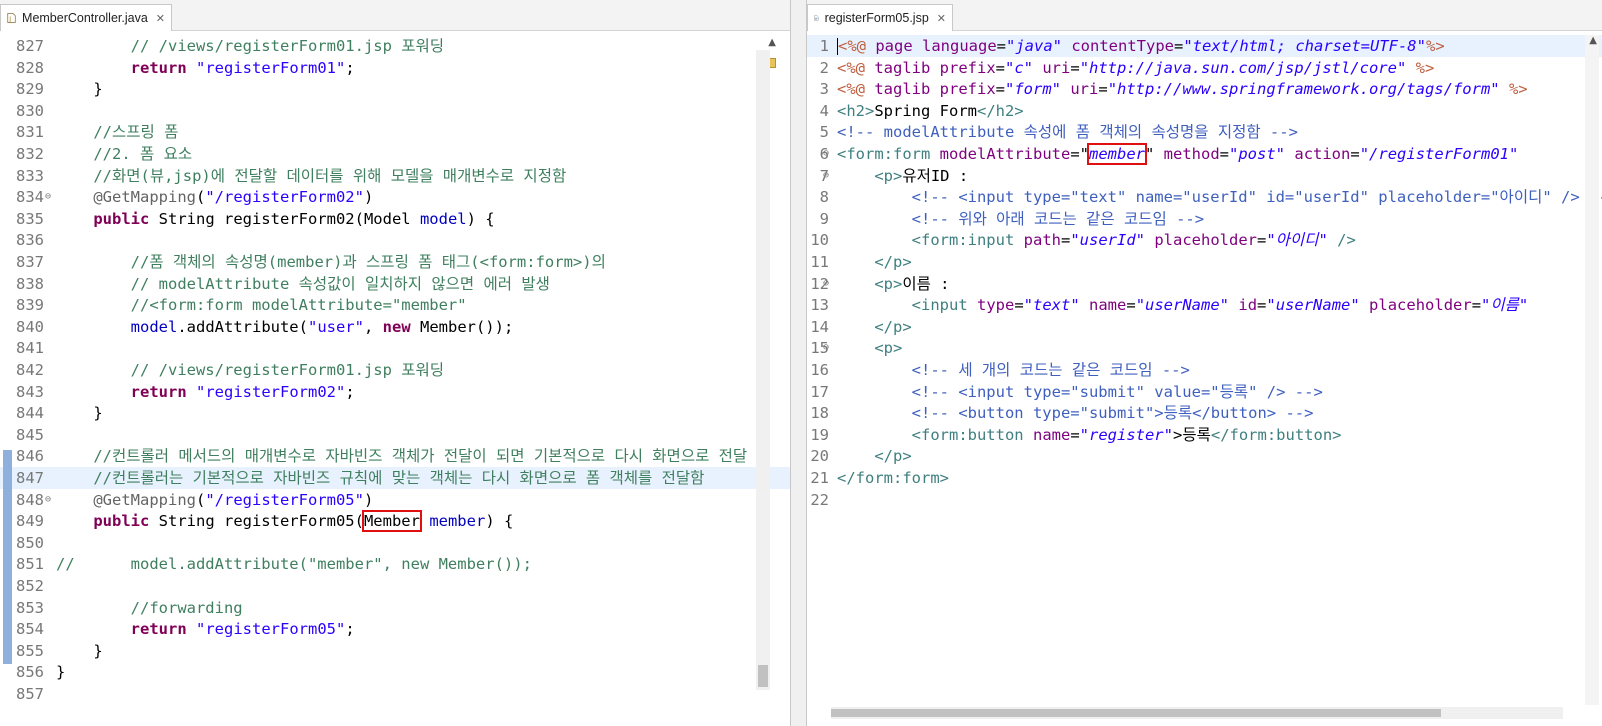 The width and height of the screenshot is (1602, 726). Describe the element at coordinates (61, 672) in the screenshot. I see `code-token: }` at that location.